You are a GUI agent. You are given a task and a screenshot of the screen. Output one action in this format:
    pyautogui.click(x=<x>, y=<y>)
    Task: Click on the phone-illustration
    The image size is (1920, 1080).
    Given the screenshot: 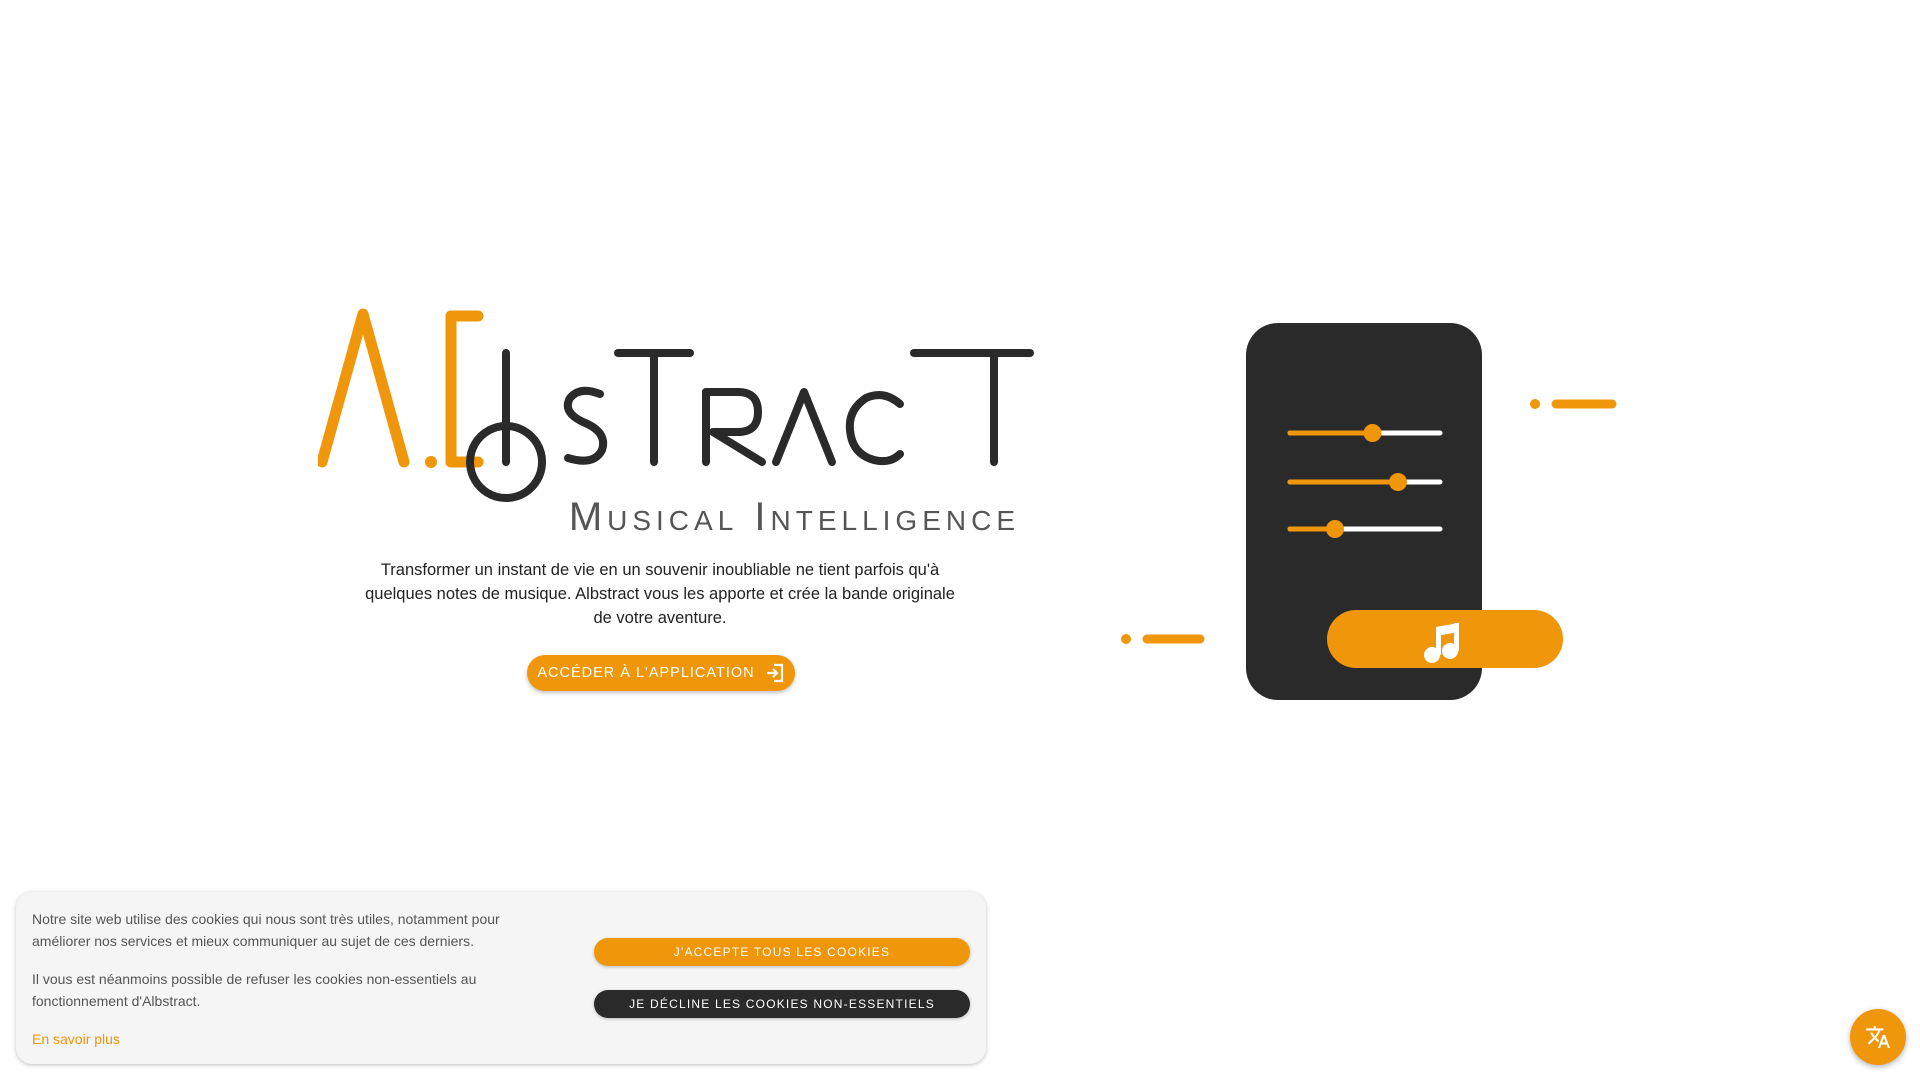 What is the action you would take?
    pyautogui.click(x=1369, y=511)
    